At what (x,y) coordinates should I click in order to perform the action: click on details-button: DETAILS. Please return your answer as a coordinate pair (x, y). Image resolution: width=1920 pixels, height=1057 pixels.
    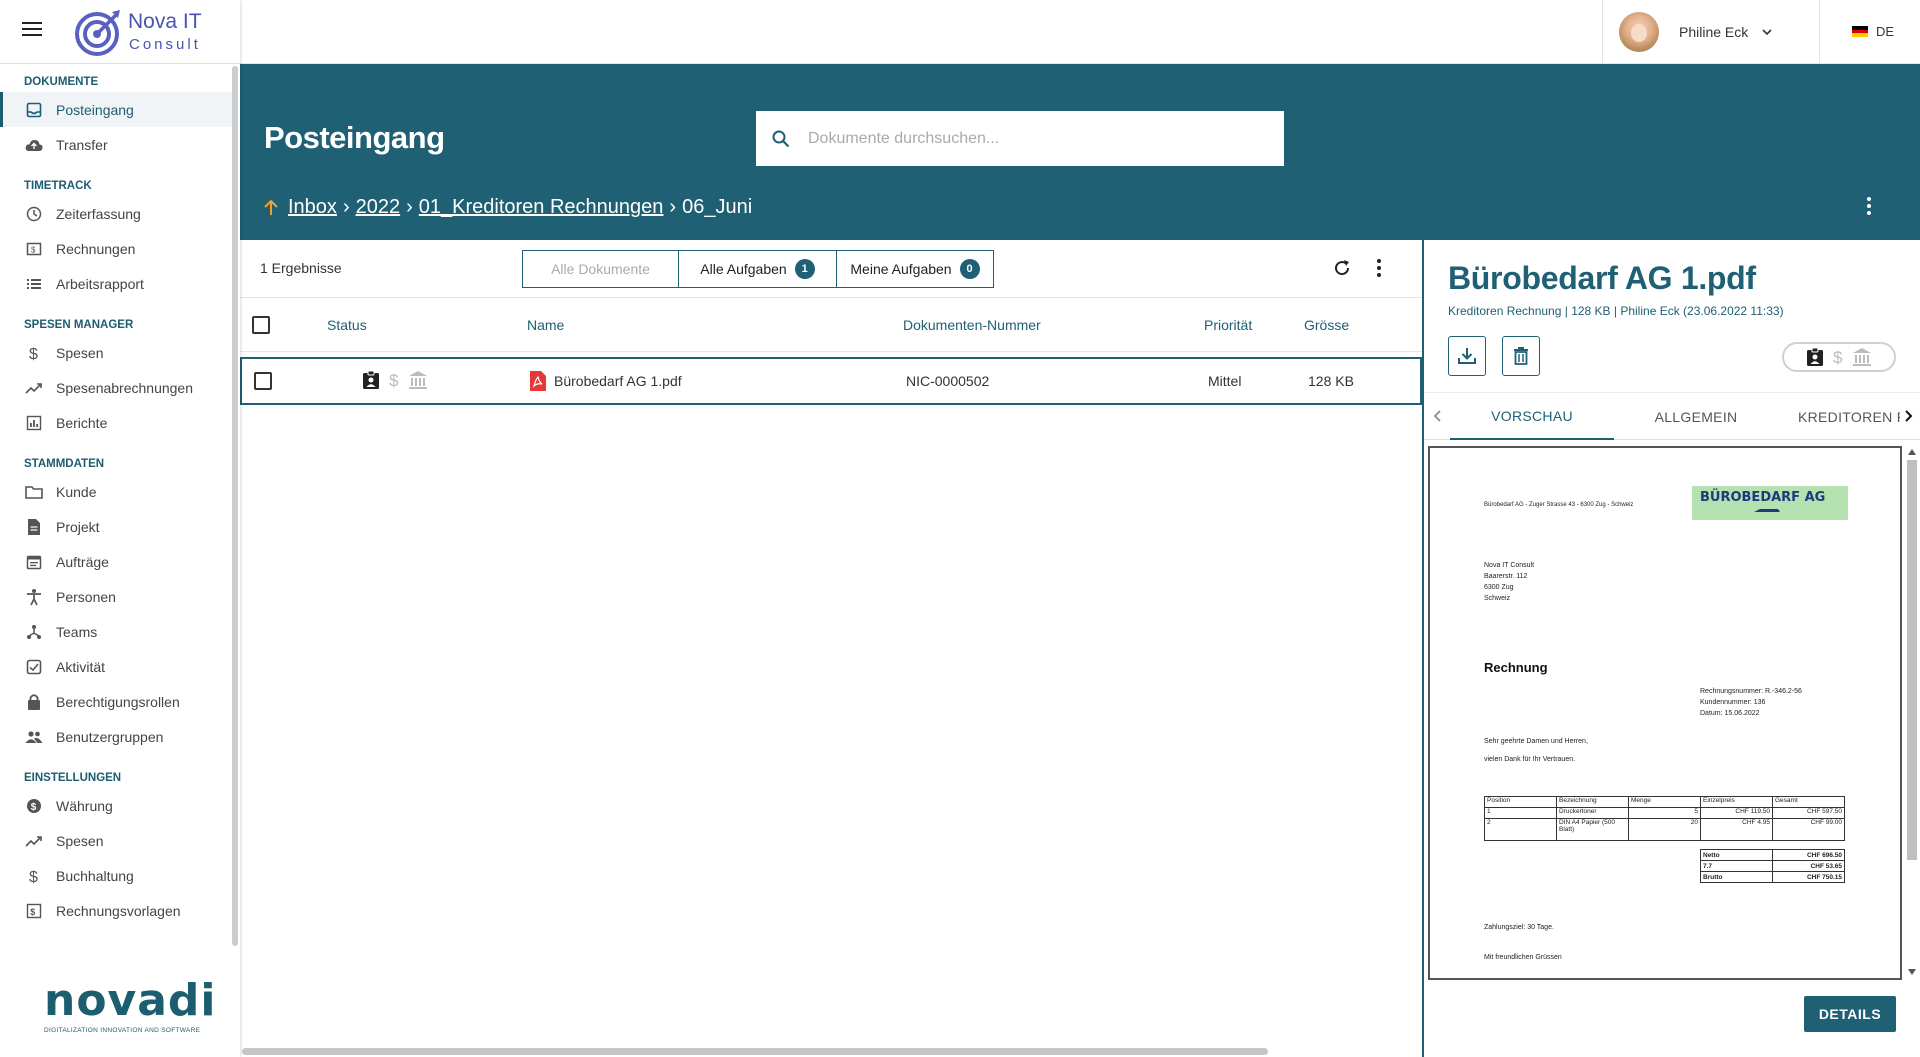
    Looking at the image, I should click on (1850, 1014).